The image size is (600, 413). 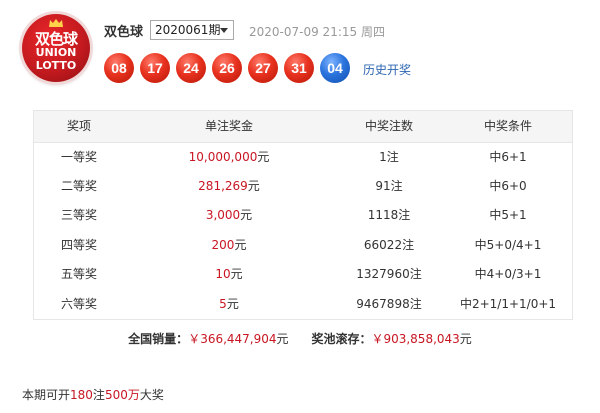 I want to click on prize-level: 二等奖, so click(x=78, y=186).